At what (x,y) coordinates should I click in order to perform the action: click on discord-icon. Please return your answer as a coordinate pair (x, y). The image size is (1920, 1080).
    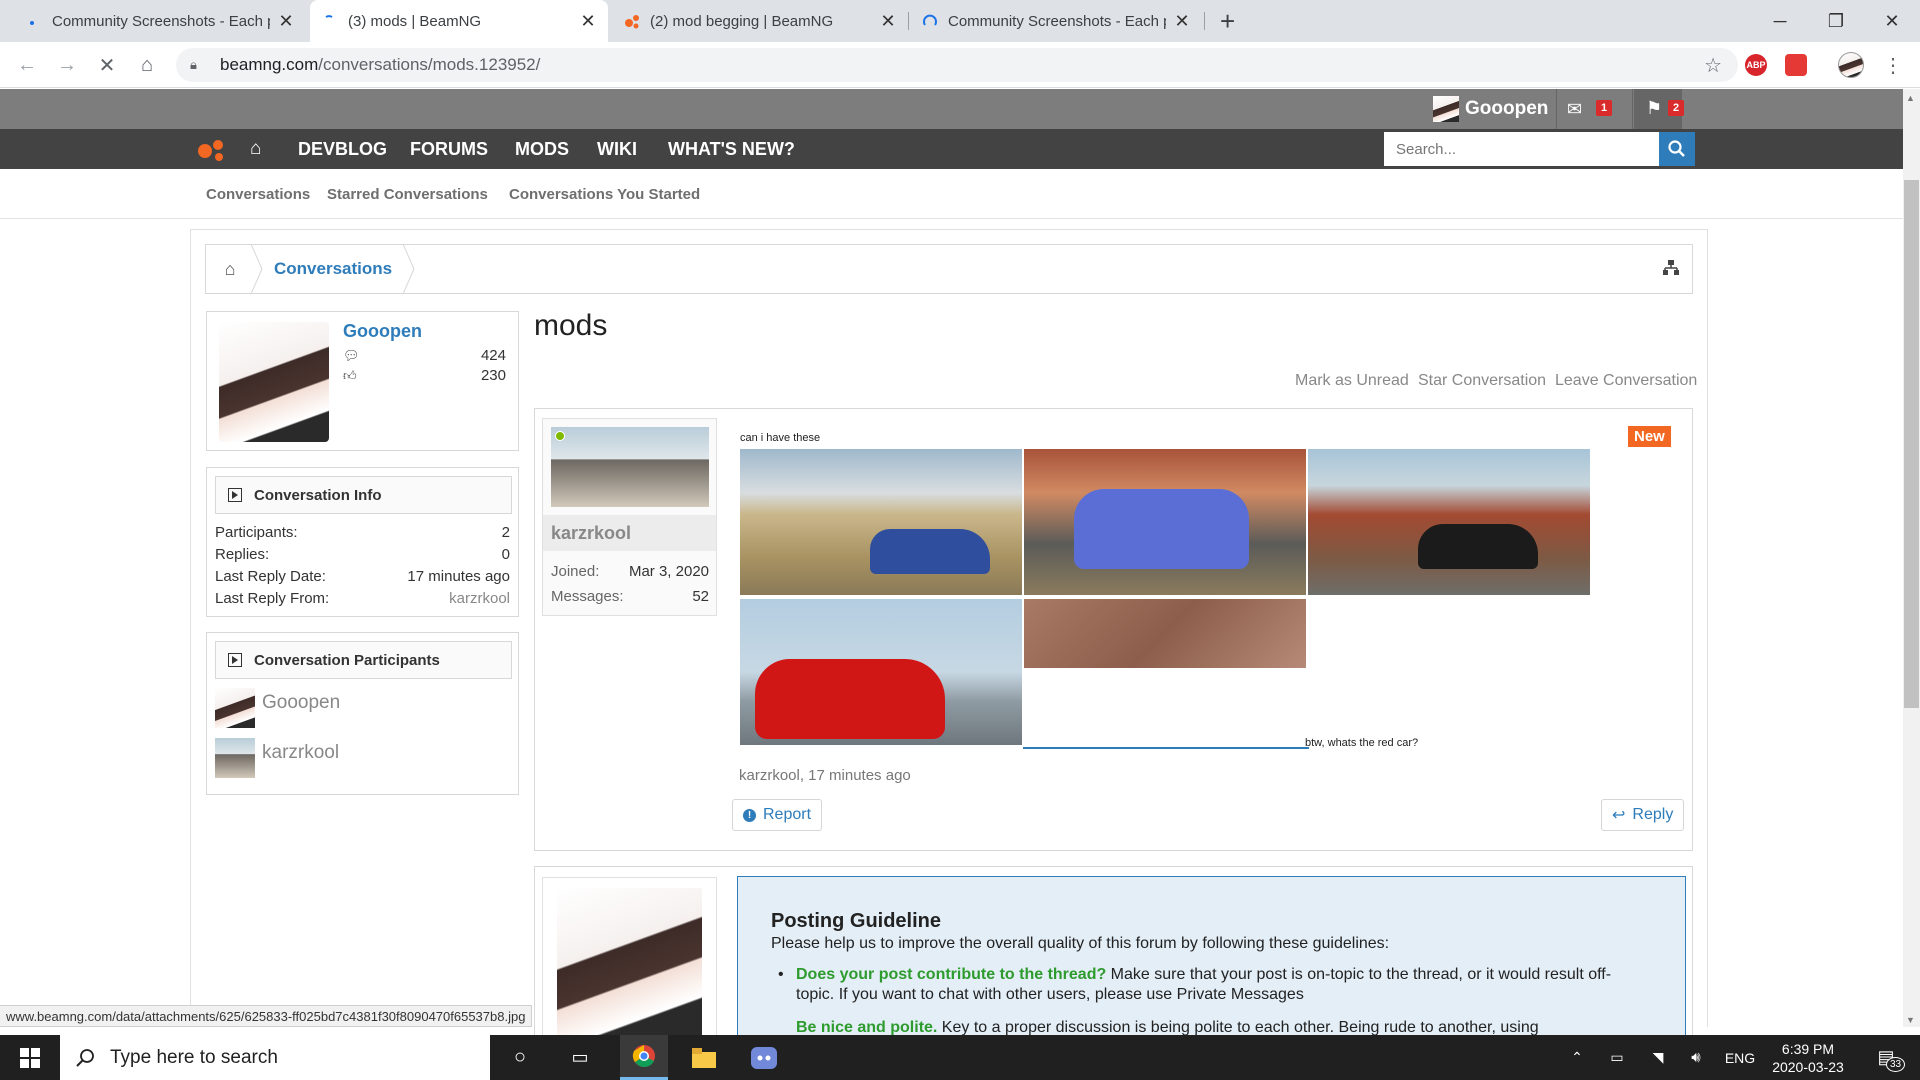
    Looking at the image, I should click on (764, 1057).